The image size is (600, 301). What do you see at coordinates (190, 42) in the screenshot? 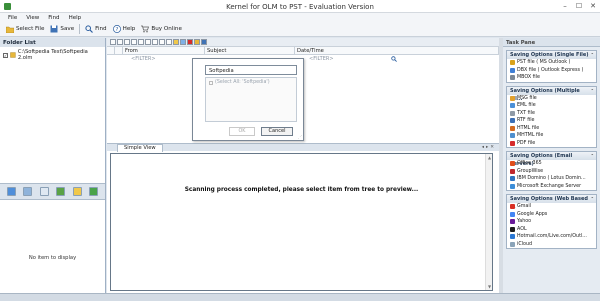
I see `export-pdf-icon` at bounding box center [190, 42].